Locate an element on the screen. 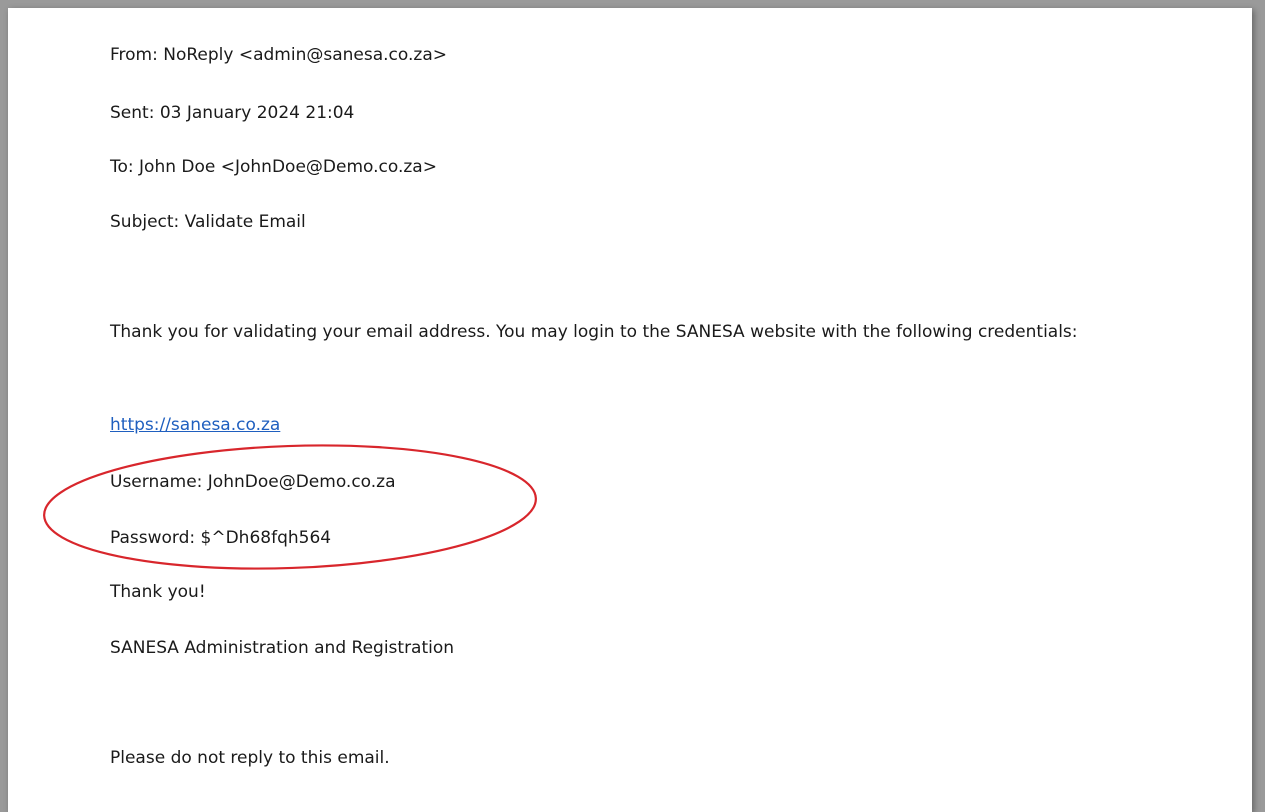 This screenshot has width=1265, height=812. email-sent: Sent: 03 January 2024 21:04 is located at coordinates (232, 113).